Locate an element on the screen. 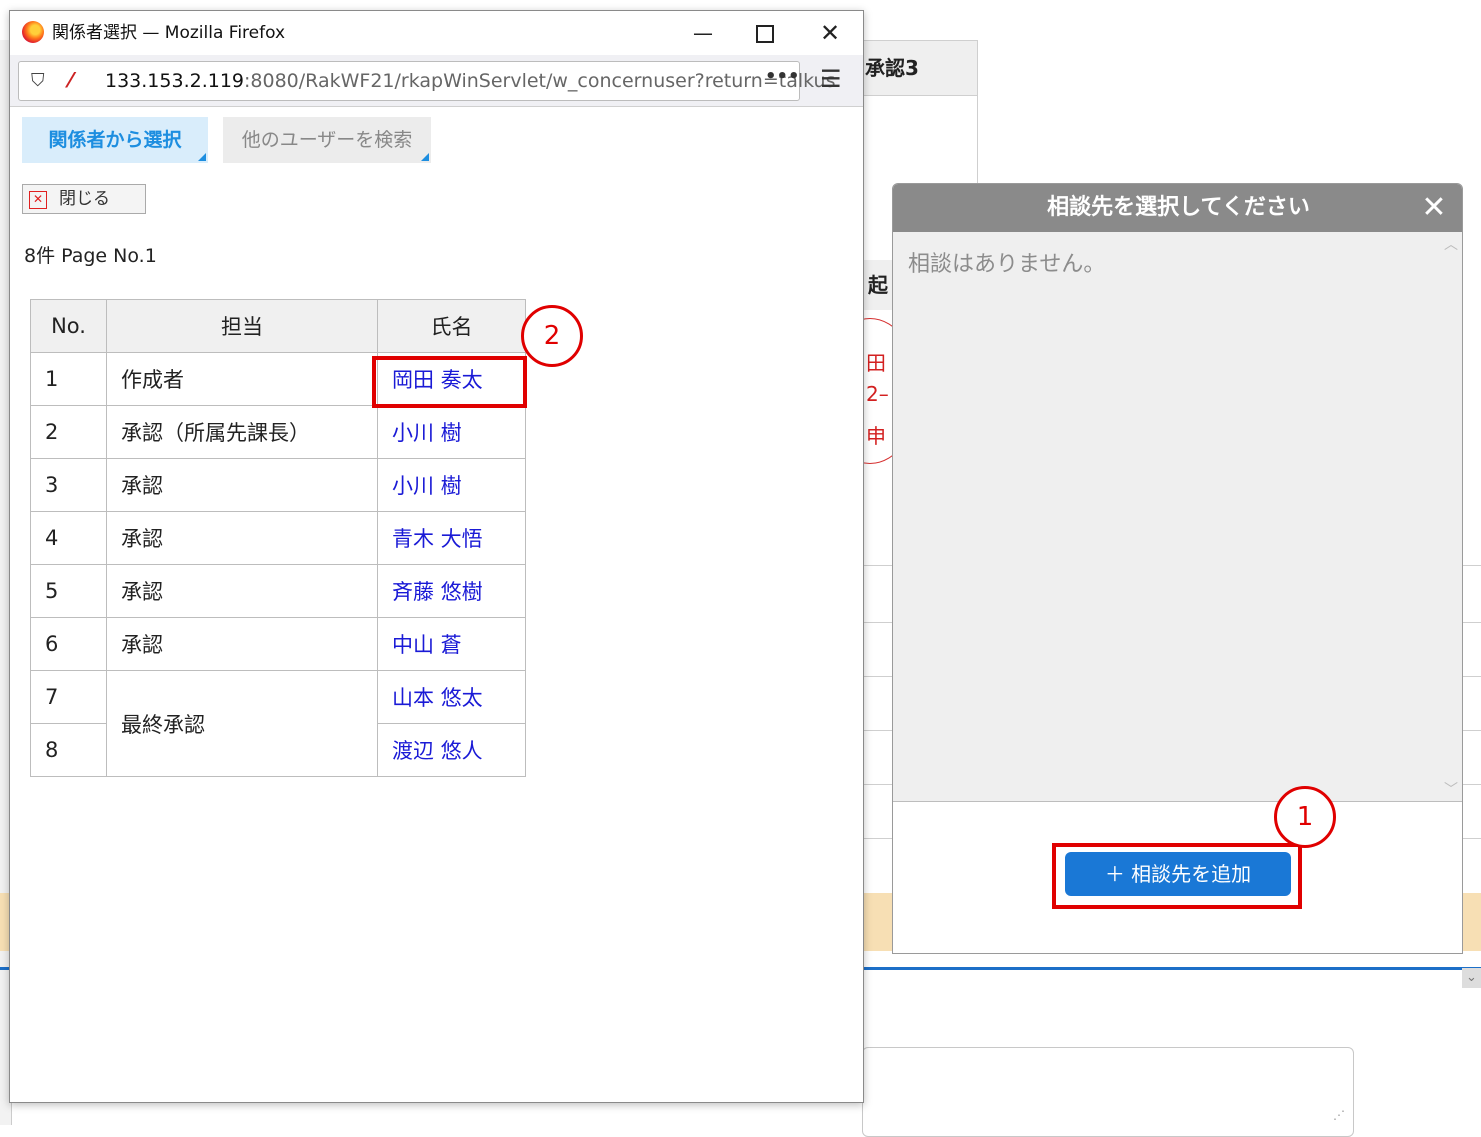  tab-select-from-related: 関係者から選択 is located at coordinates (115, 140).